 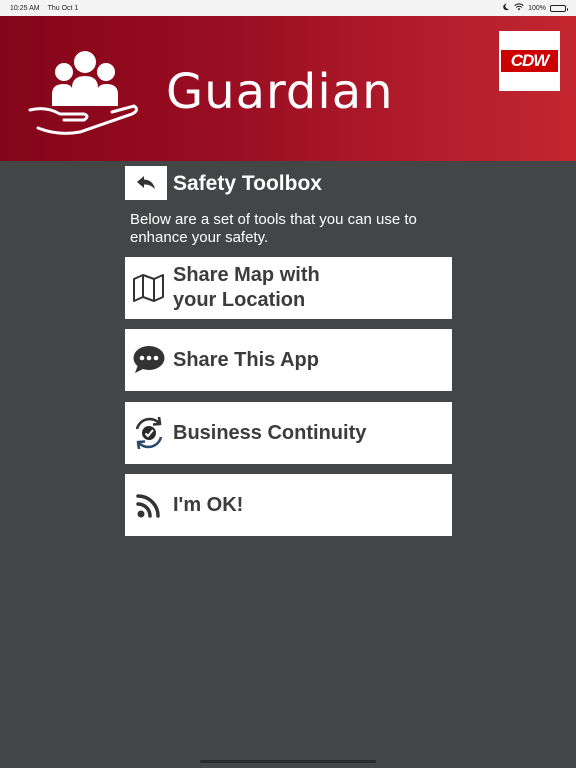 What do you see at coordinates (149, 433) in the screenshot?
I see `sync-check-icon` at bounding box center [149, 433].